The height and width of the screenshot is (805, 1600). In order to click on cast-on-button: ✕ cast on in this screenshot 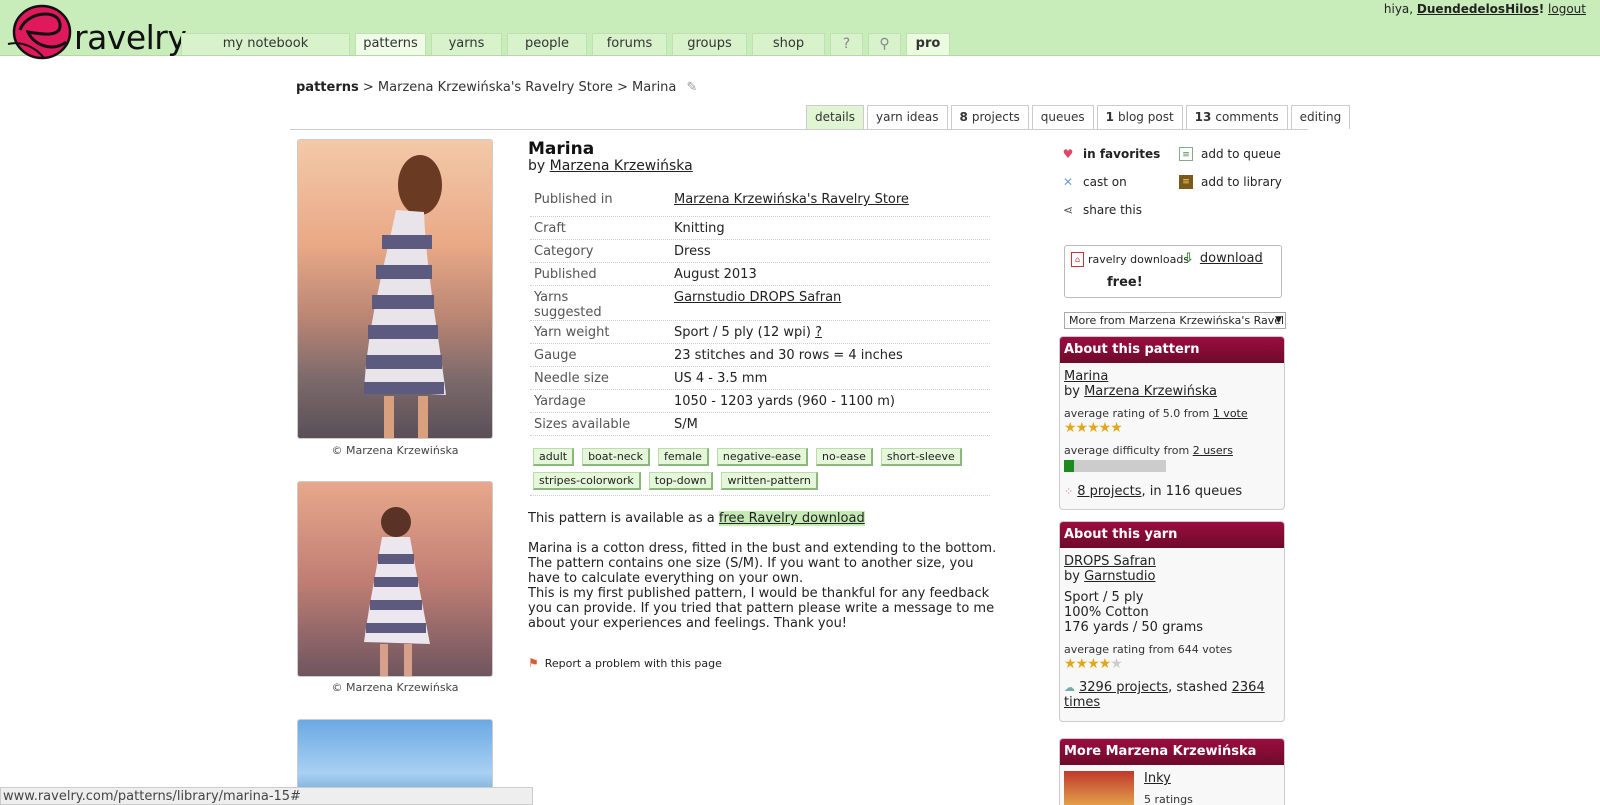, I will do `click(1094, 182)`.